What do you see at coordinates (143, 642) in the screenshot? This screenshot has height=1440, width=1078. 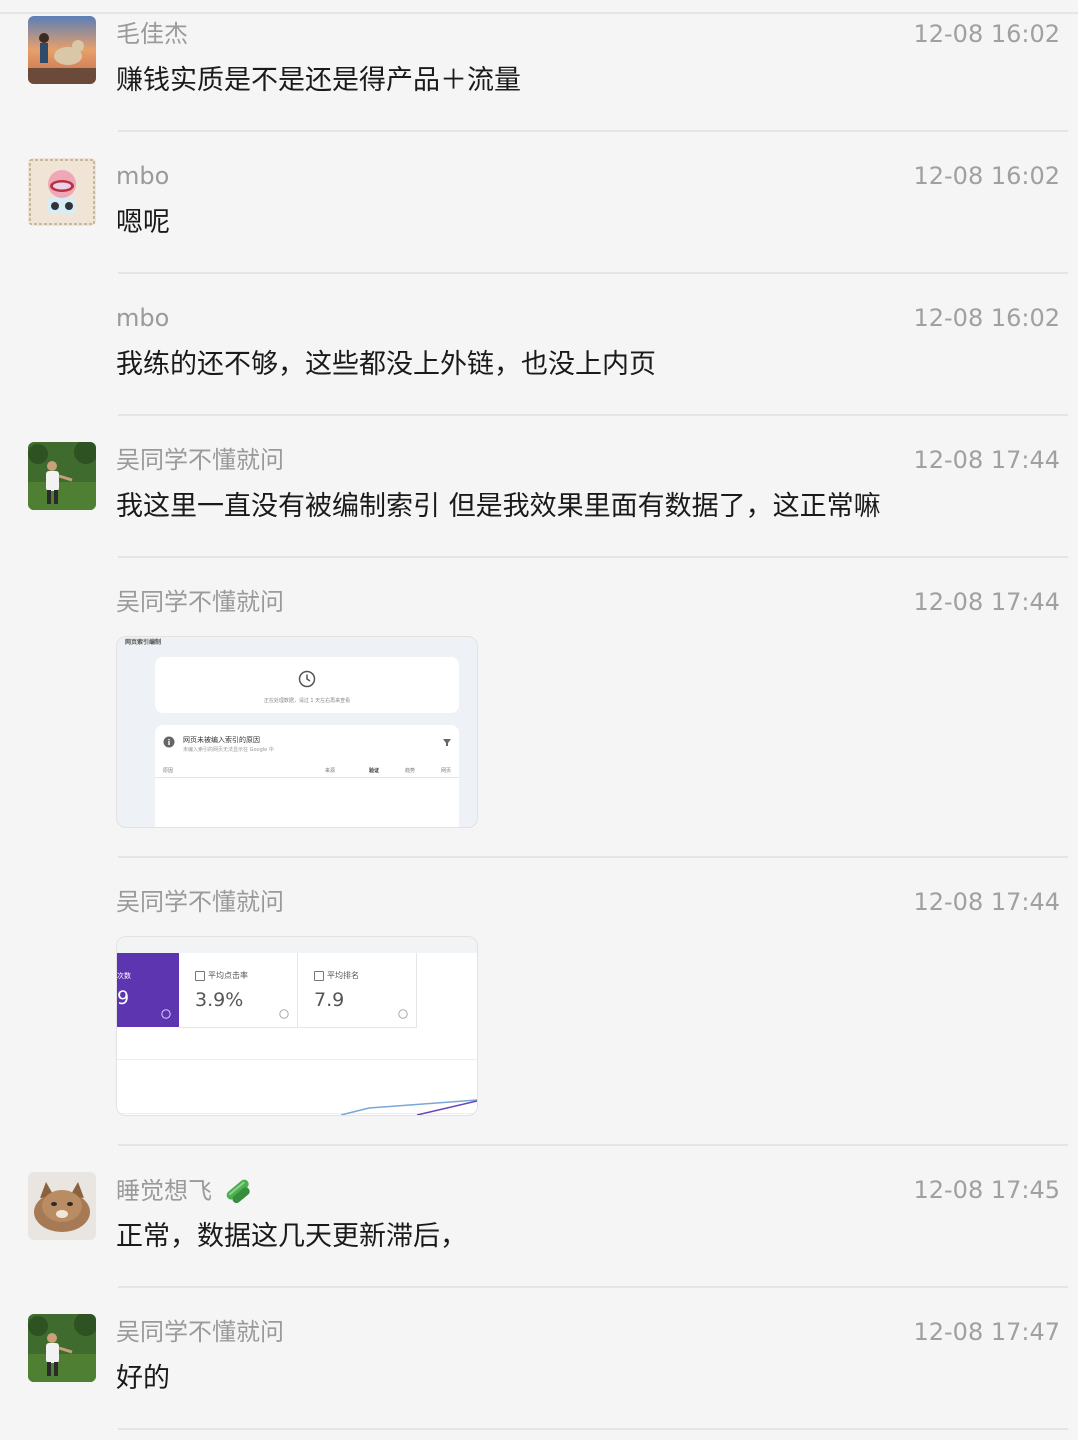 I see `screenshot-header: 网页索引编制` at bounding box center [143, 642].